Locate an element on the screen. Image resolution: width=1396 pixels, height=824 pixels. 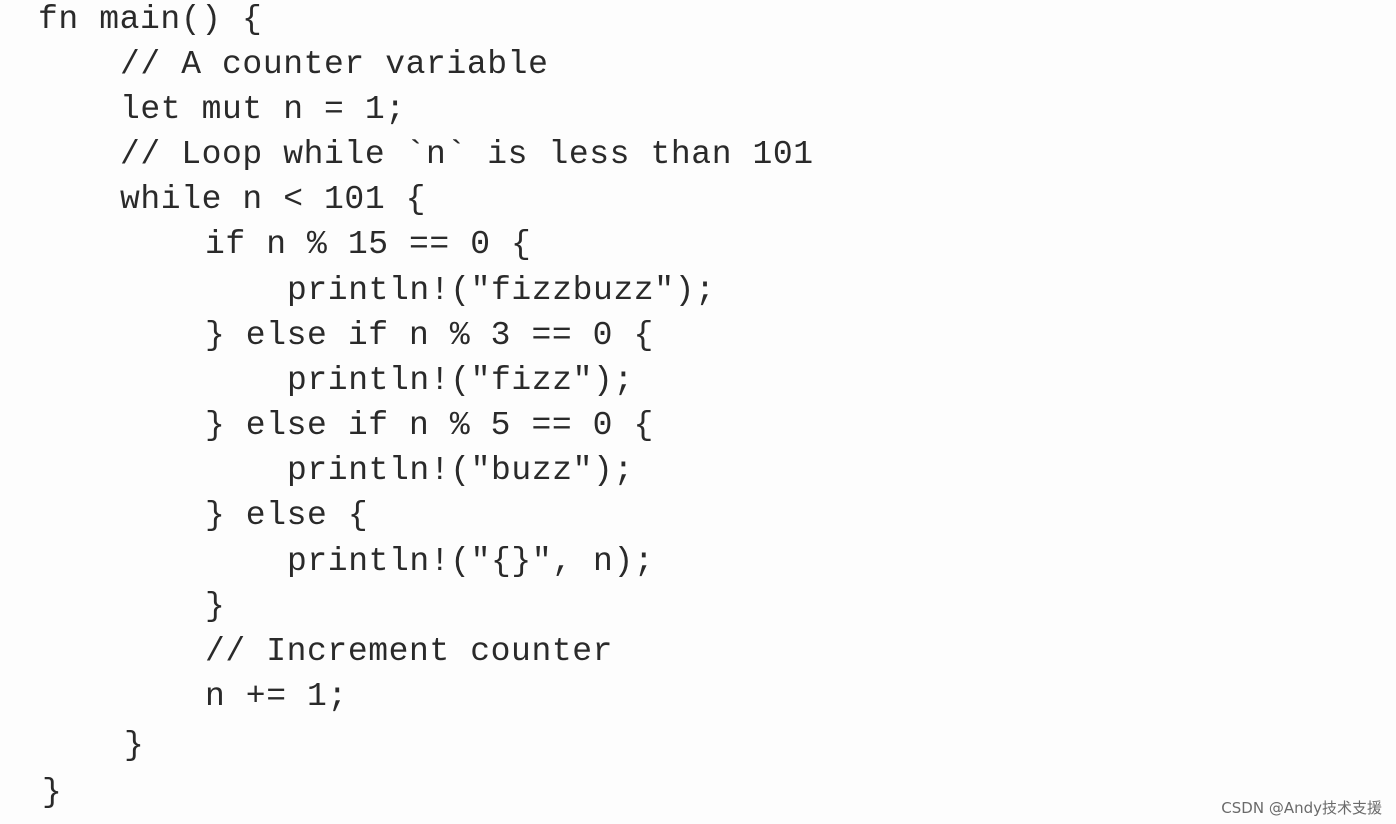
code-line: let mut n = 1; is located at coordinates (263, 109).